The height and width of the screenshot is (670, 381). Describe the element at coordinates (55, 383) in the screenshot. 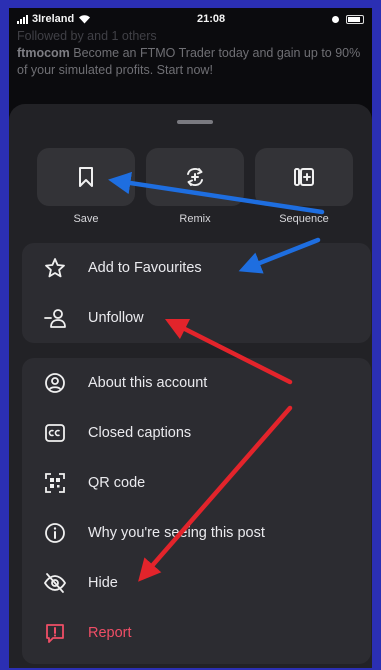

I see `account-icon` at that location.